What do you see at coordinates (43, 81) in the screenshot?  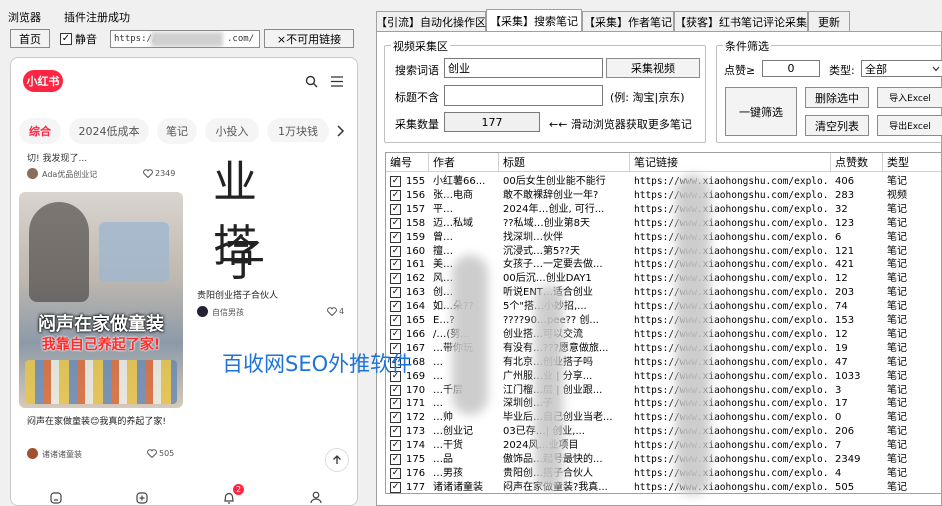 I see `xiaohongshu-logo: 小红书` at bounding box center [43, 81].